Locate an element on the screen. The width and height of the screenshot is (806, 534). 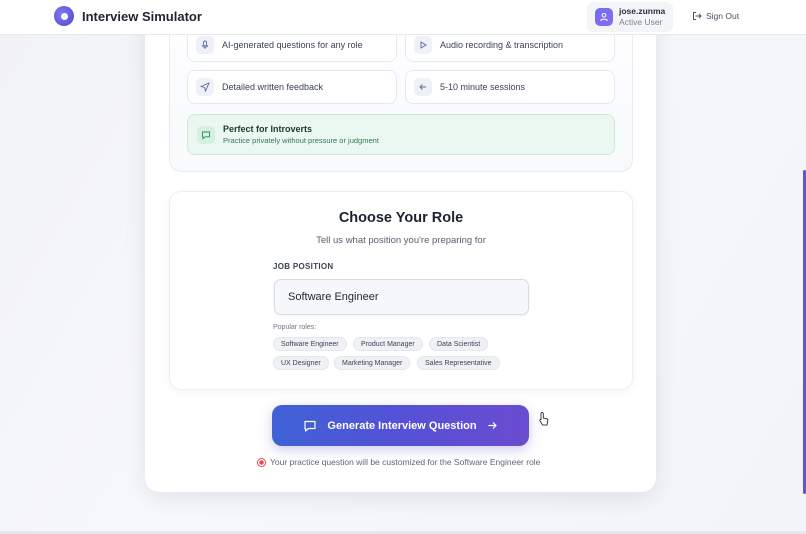
role-chip: Sales Representative is located at coordinates (458, 363).